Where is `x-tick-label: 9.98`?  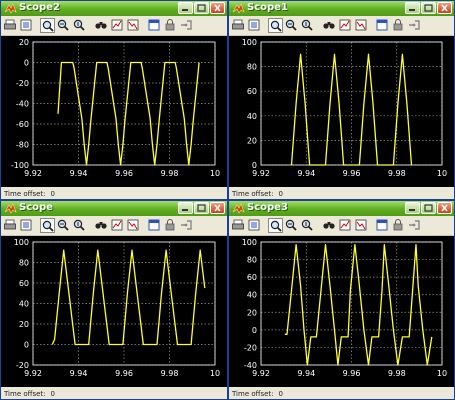
x-tick-label: 9.98 is located at coordinates (170, 373).